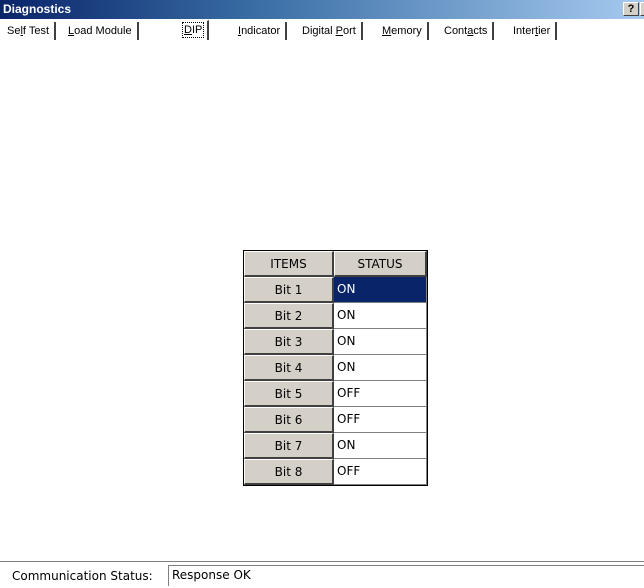 The image size is (644, 588). What do you see at coordinates (289, 264) in the screenshot?
I see `column-header-items: ITEMS` at bounding box center [289, 264].